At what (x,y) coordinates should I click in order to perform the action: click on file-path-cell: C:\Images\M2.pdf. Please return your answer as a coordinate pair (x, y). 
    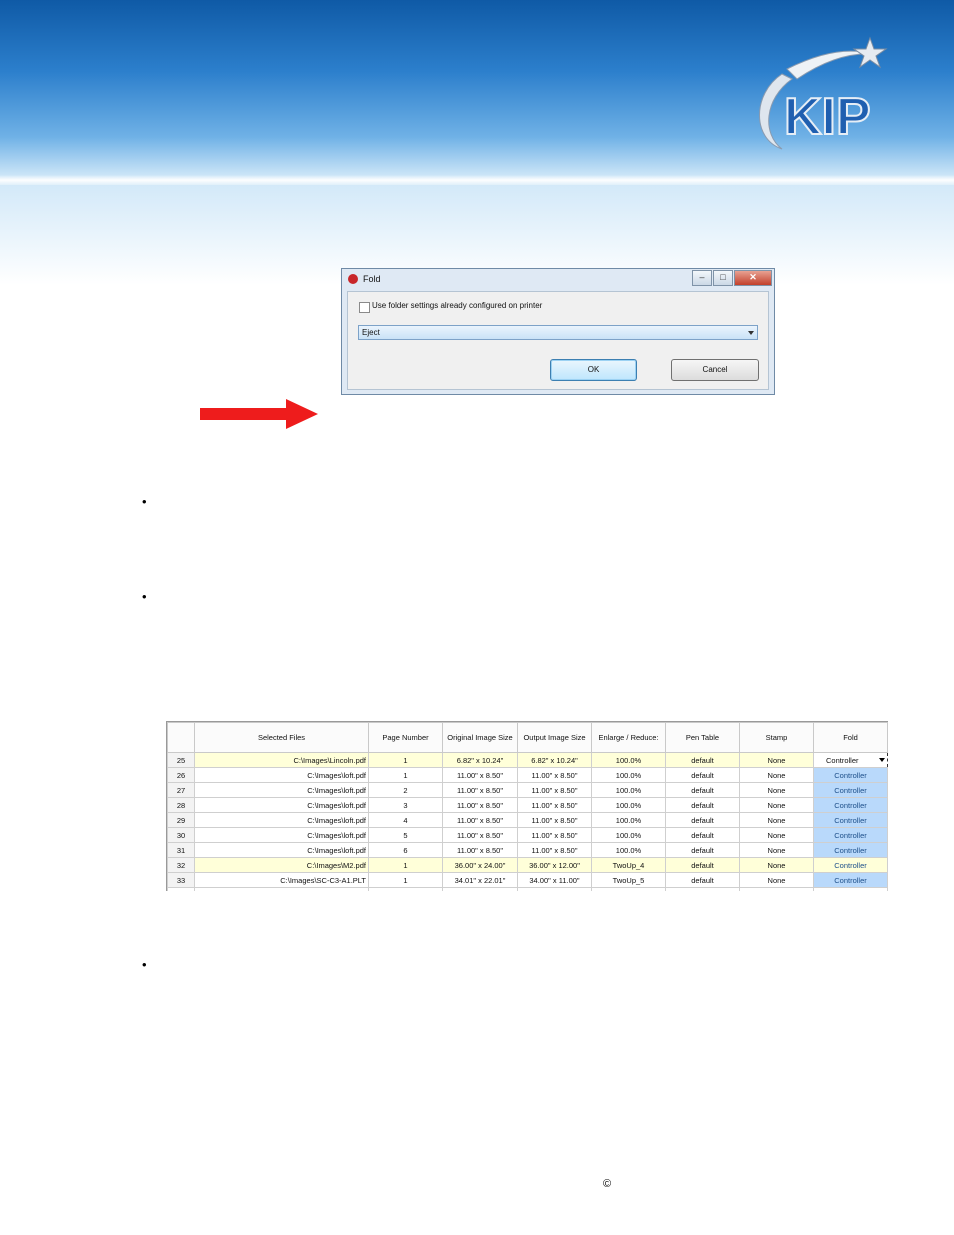
    Looking at the image, I should click on (281, 865).